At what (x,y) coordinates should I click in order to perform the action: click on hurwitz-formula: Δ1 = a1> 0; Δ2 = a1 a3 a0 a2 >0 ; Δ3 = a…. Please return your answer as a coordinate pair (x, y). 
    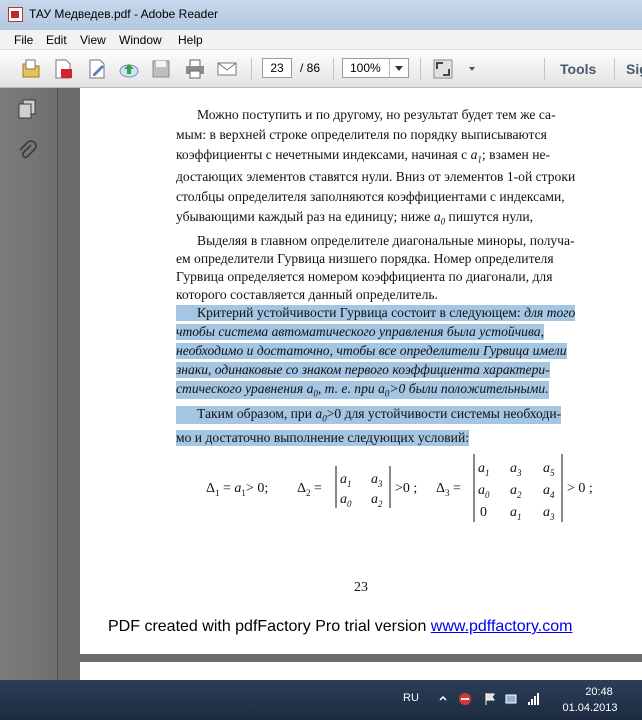
    Looking at the image, I should click on (399, 488).